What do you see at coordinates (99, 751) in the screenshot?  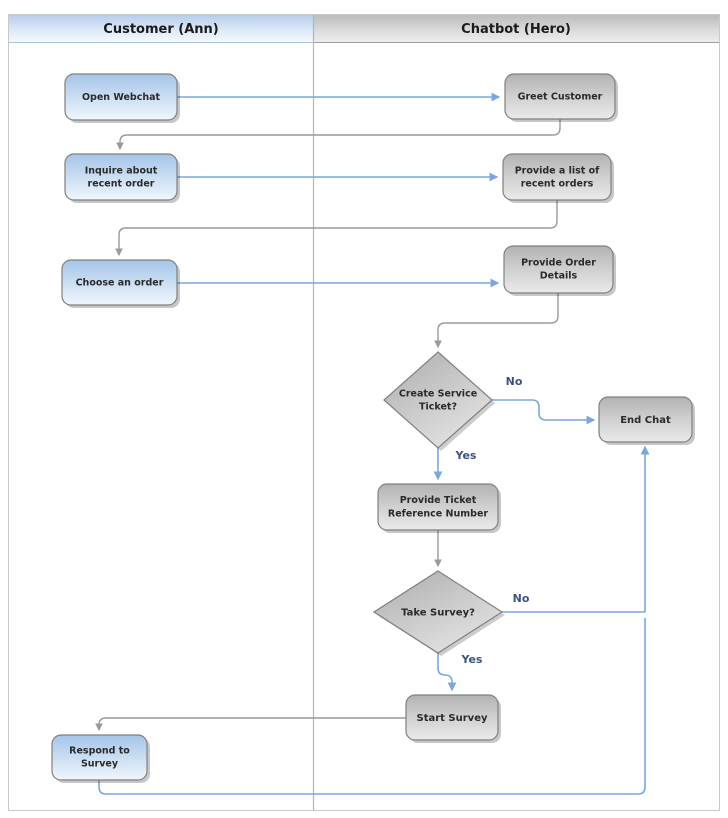 I see `node-label-respond-to-survey-line1: Respond to` at bounding box center [99, 751].